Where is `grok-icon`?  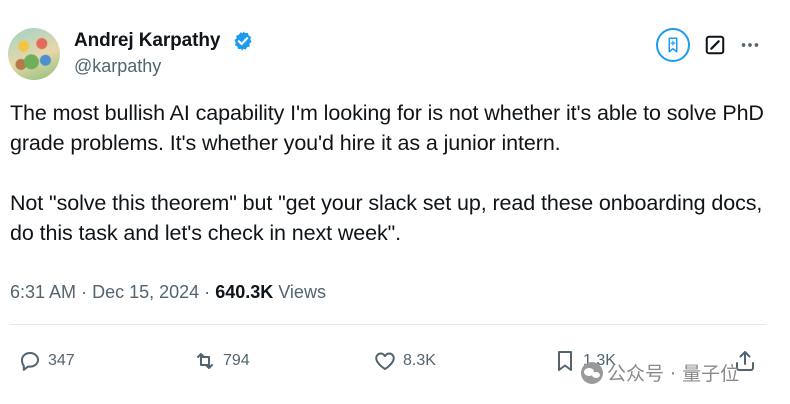
grok-icon is located at coordinates (673, 45).